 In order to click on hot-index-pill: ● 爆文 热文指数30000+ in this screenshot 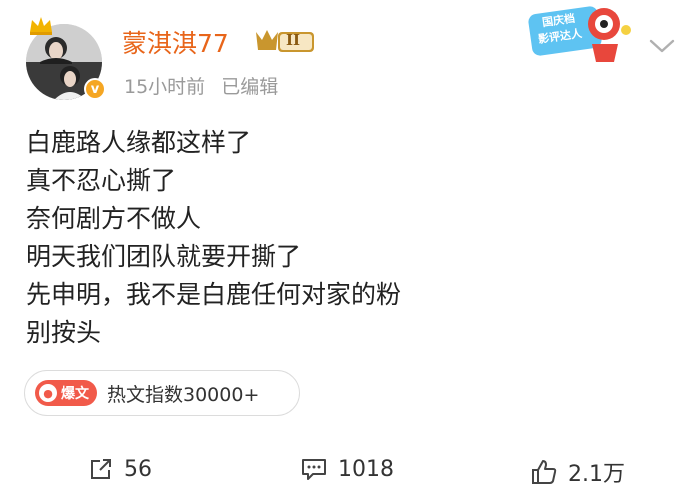, I will do `click(162, 393)`.